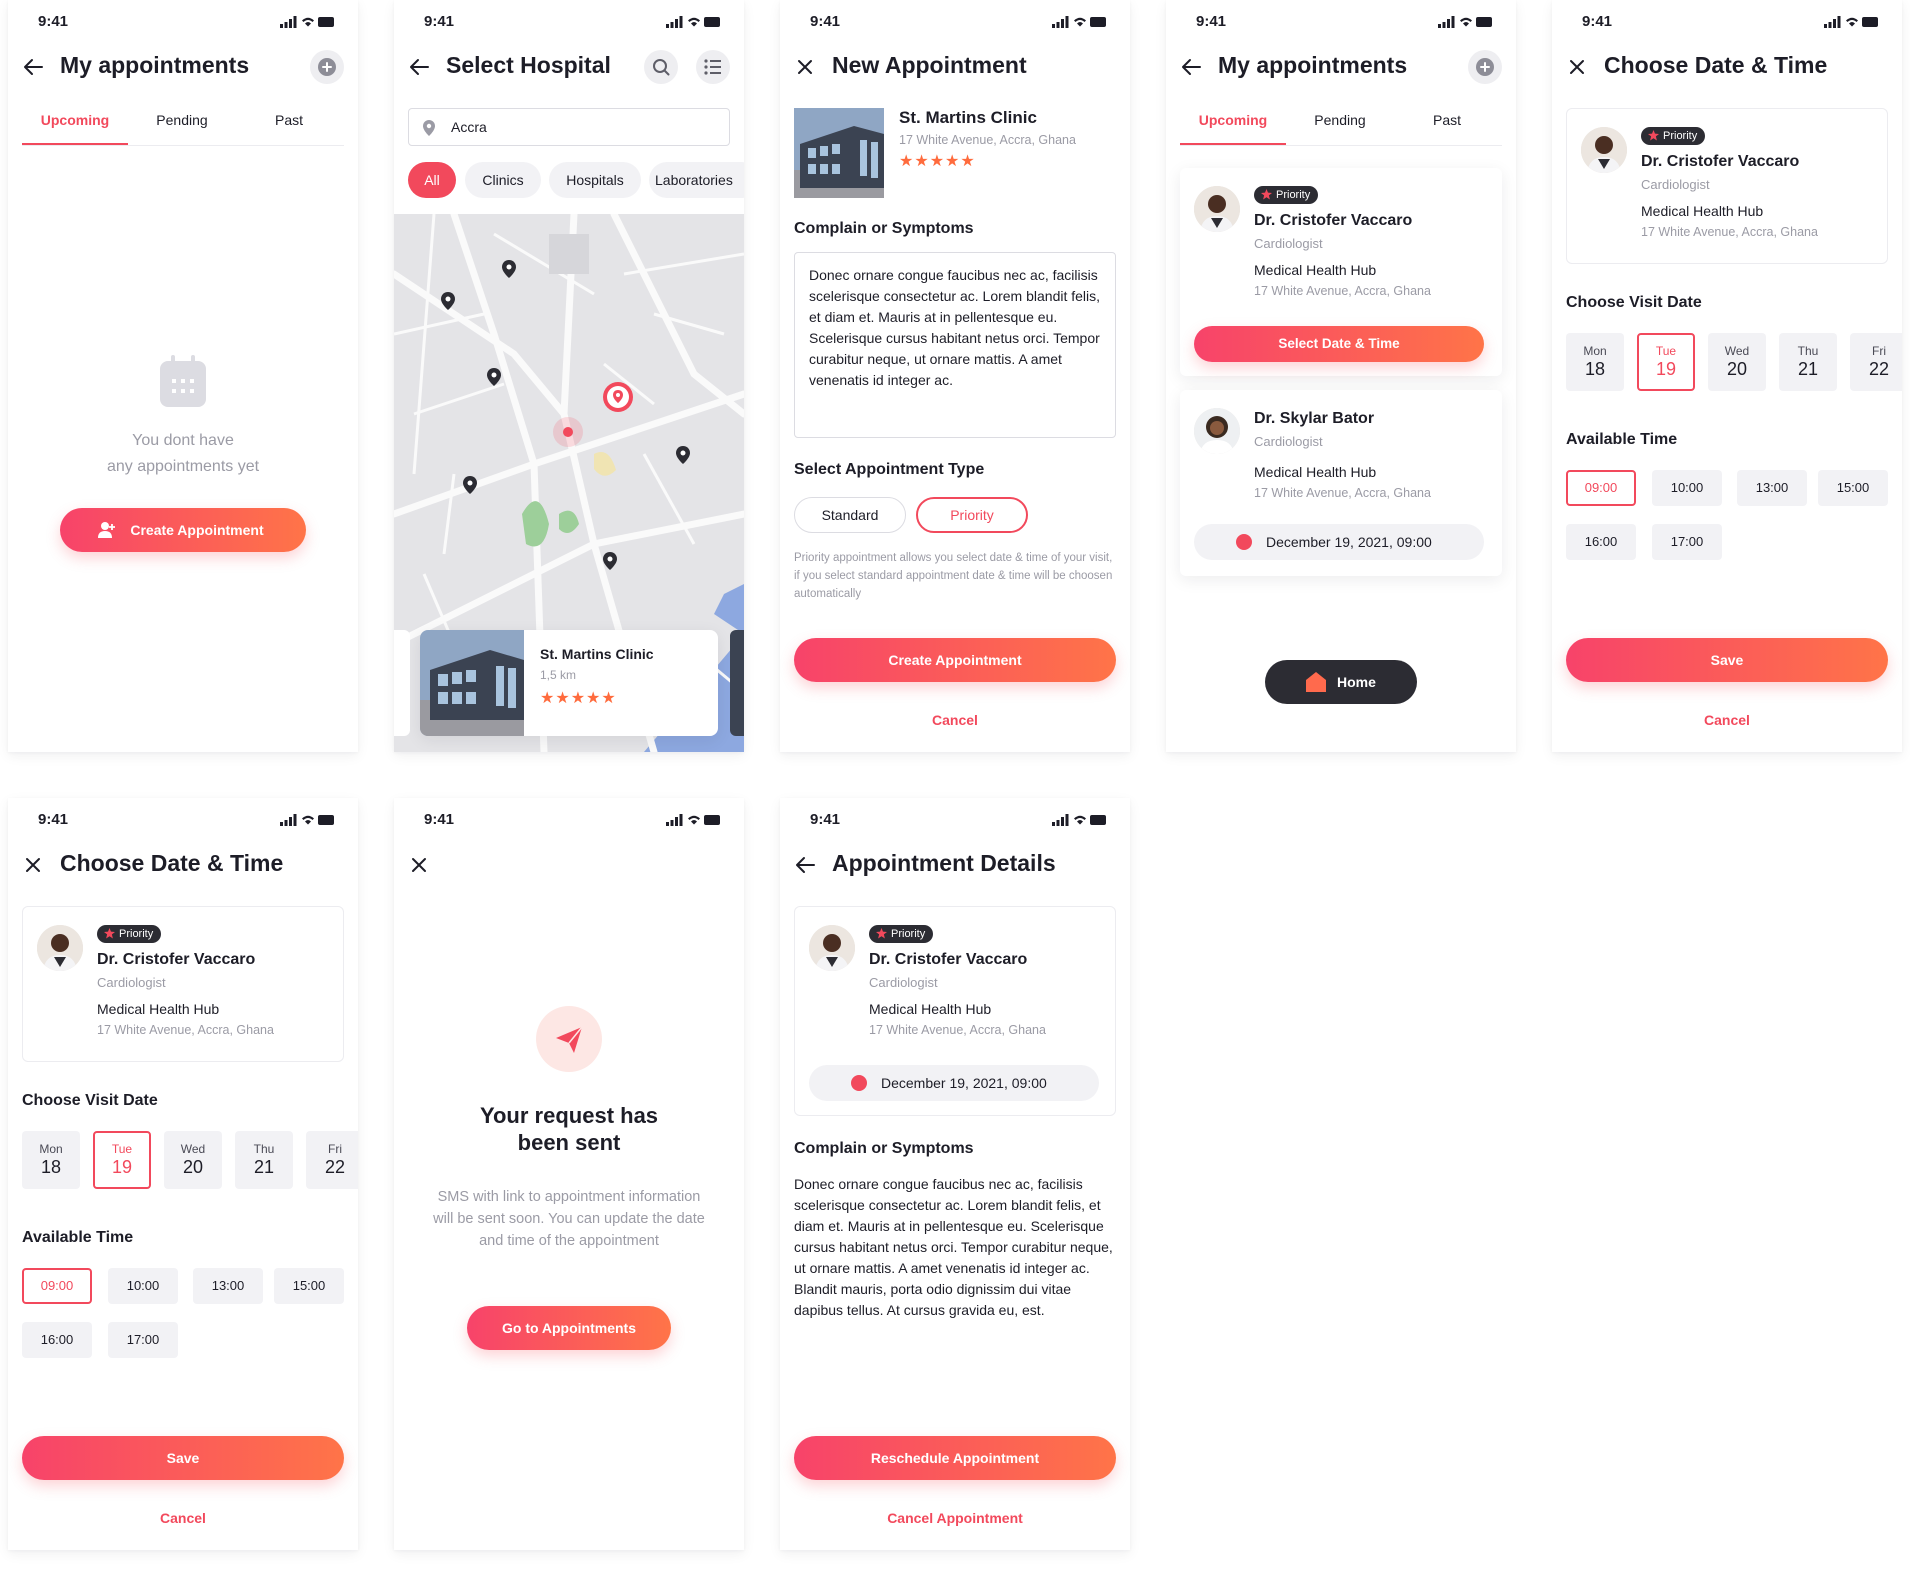  I want to click on select-date-time-button: Select Date & Time, so click(1339, 344).